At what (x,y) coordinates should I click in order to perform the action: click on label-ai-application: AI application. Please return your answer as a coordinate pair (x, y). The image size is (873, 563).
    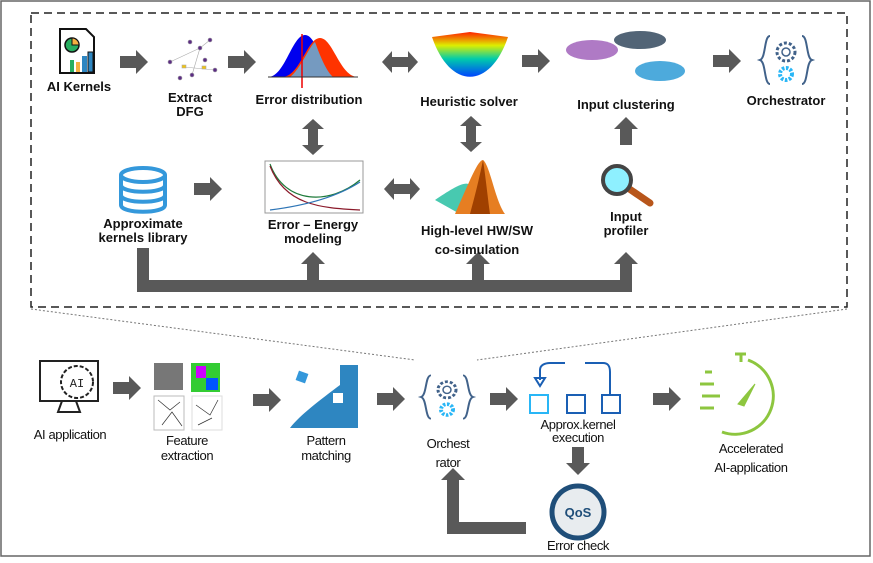
    Looking at the image, I should click on (70, 434).